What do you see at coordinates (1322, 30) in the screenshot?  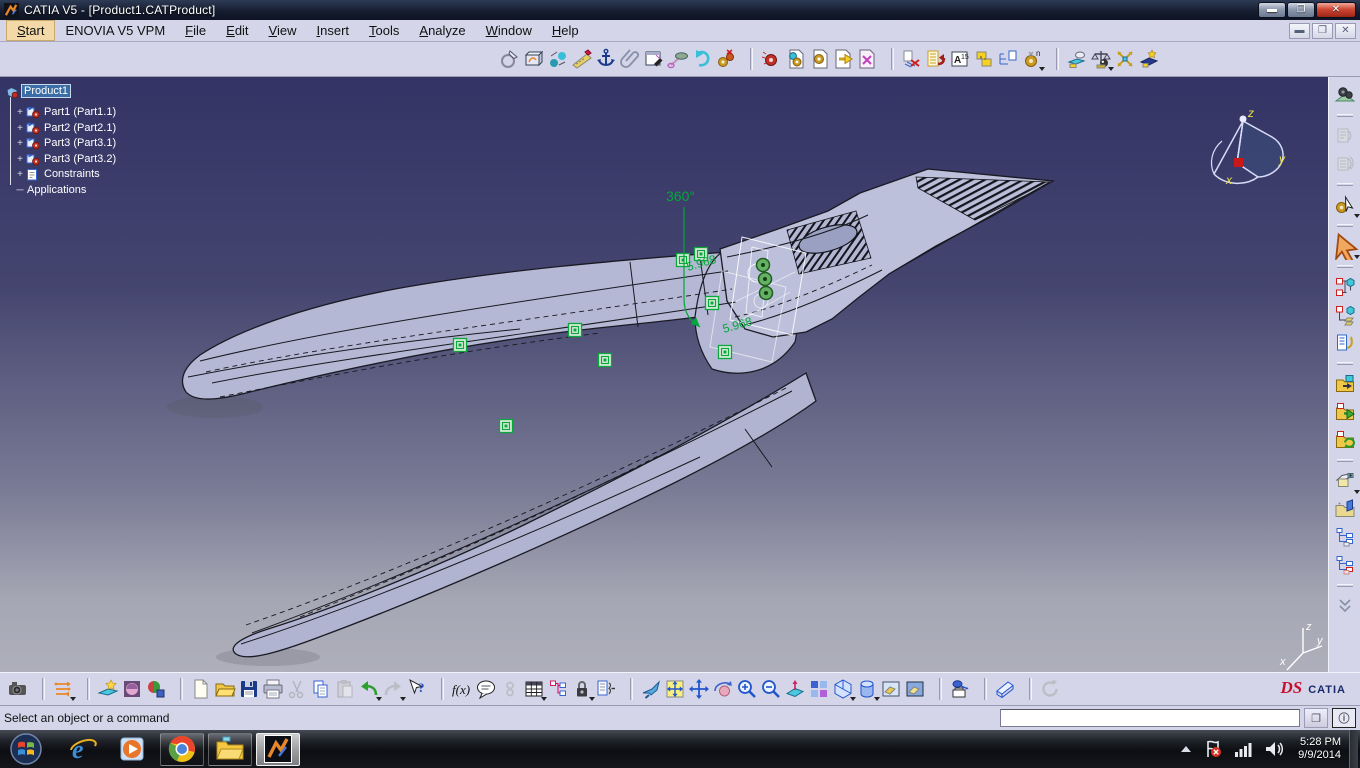 I see `child-restore-button: ❐` at bounding box center [1322, 30].